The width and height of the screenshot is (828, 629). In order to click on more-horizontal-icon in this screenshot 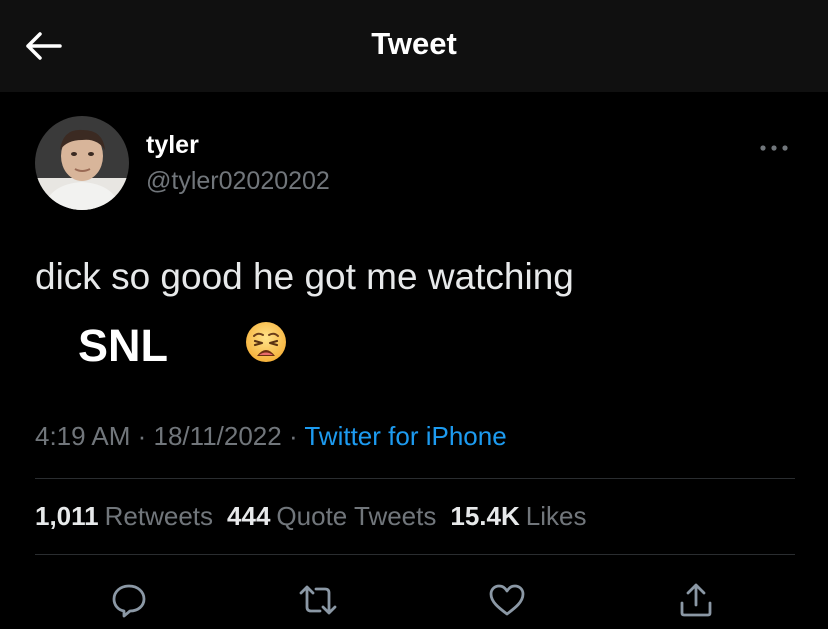, I will do `click(774, 148)`.